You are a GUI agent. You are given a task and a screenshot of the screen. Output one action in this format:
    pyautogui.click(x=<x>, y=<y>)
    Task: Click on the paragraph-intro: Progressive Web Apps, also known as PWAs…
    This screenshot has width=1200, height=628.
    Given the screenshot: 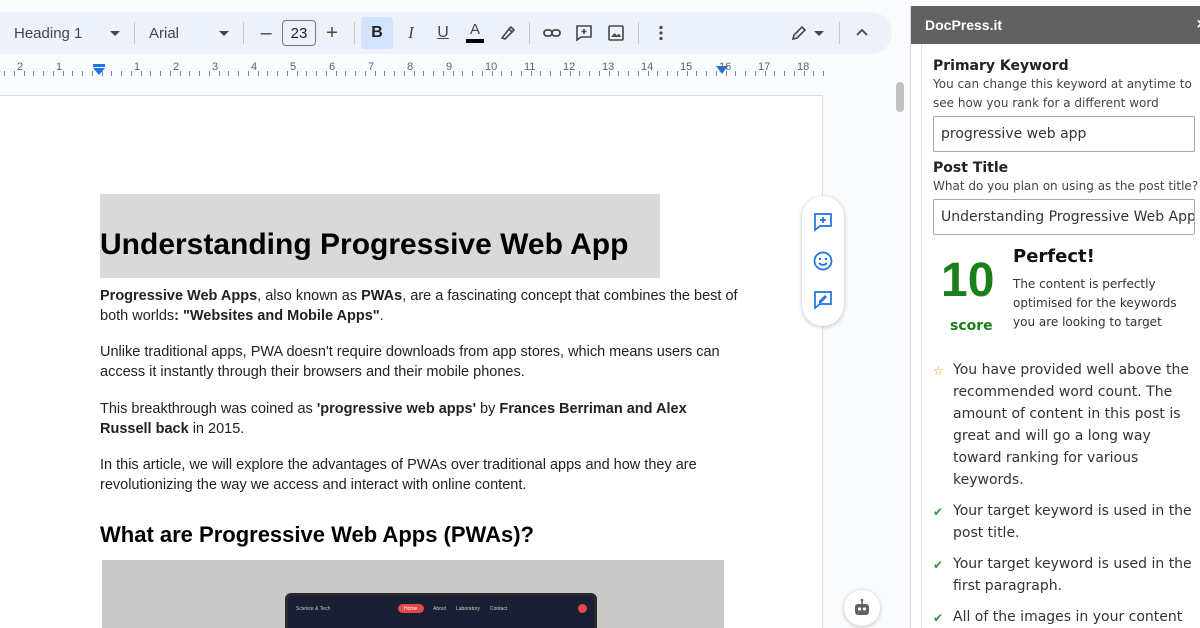 What is the action you would take?
    pyautogui.click(x=420, y=306)
    